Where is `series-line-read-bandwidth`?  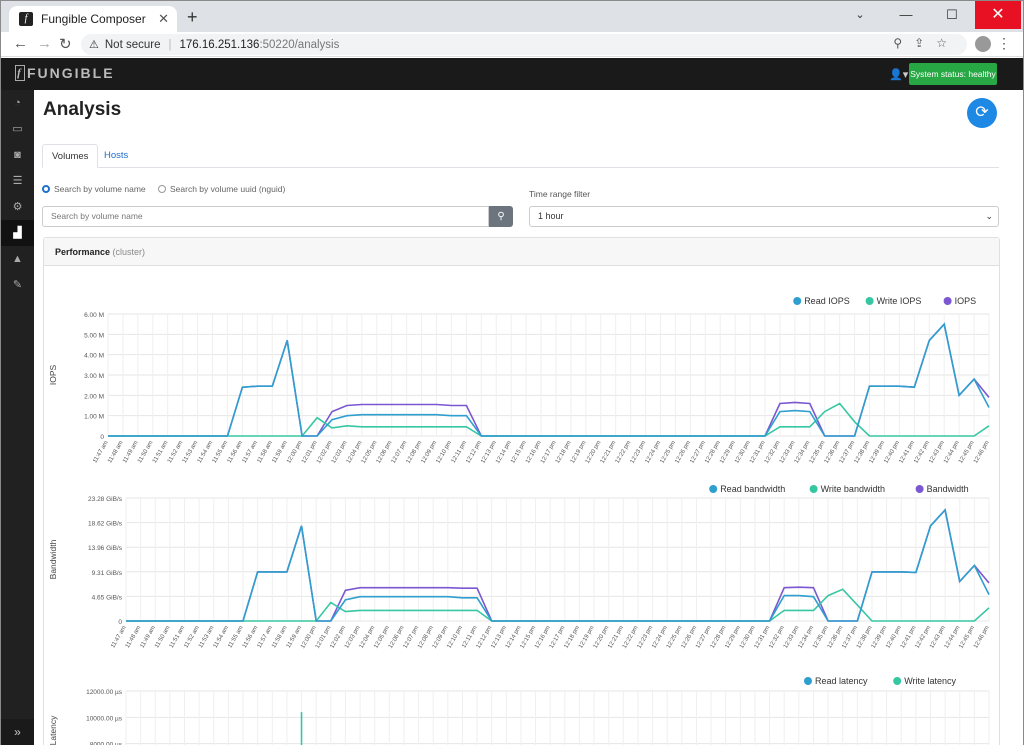
series-line-read-bandwidth is located at coordinates (558, 565).